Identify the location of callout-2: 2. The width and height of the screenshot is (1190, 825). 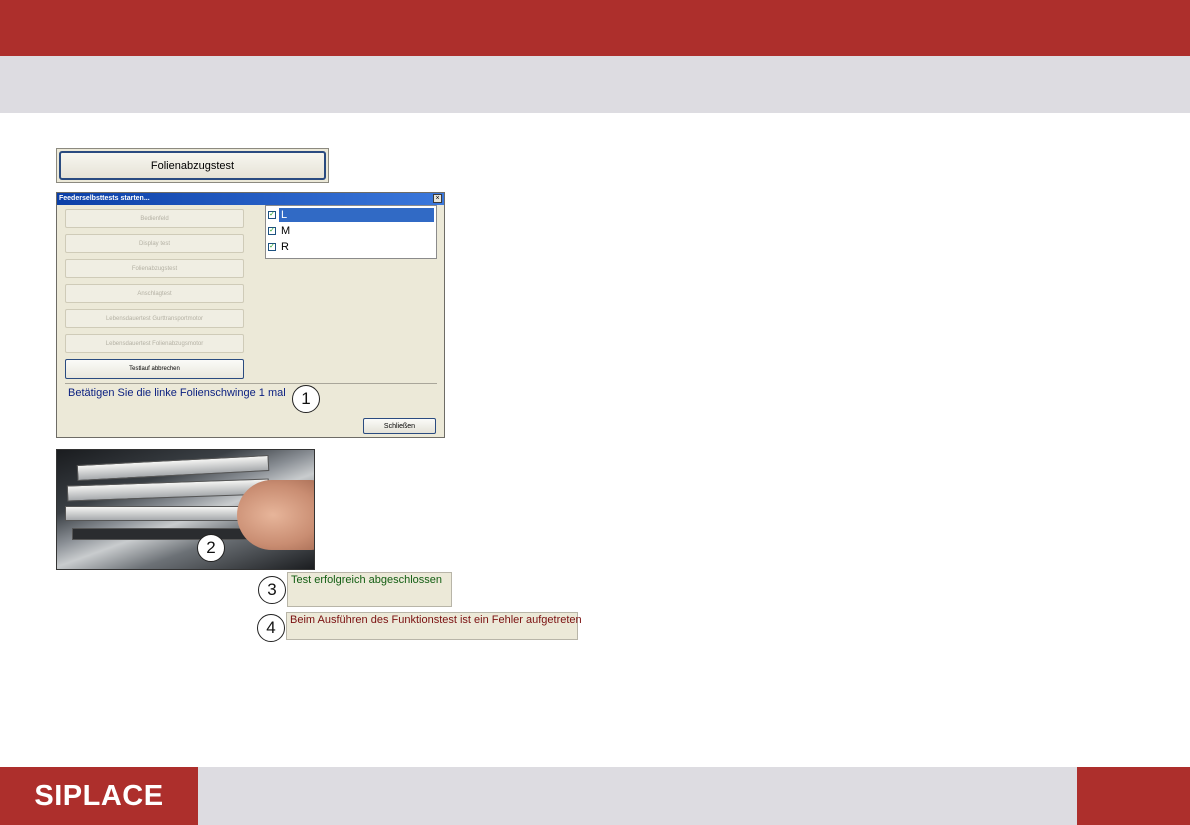
(211, 548).